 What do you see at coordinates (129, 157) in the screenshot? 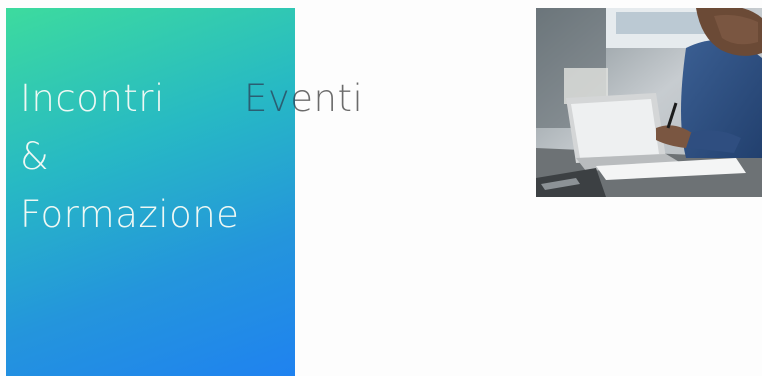
I see `title-block: Incontri & Formazione` at bounding box center [129, 157].